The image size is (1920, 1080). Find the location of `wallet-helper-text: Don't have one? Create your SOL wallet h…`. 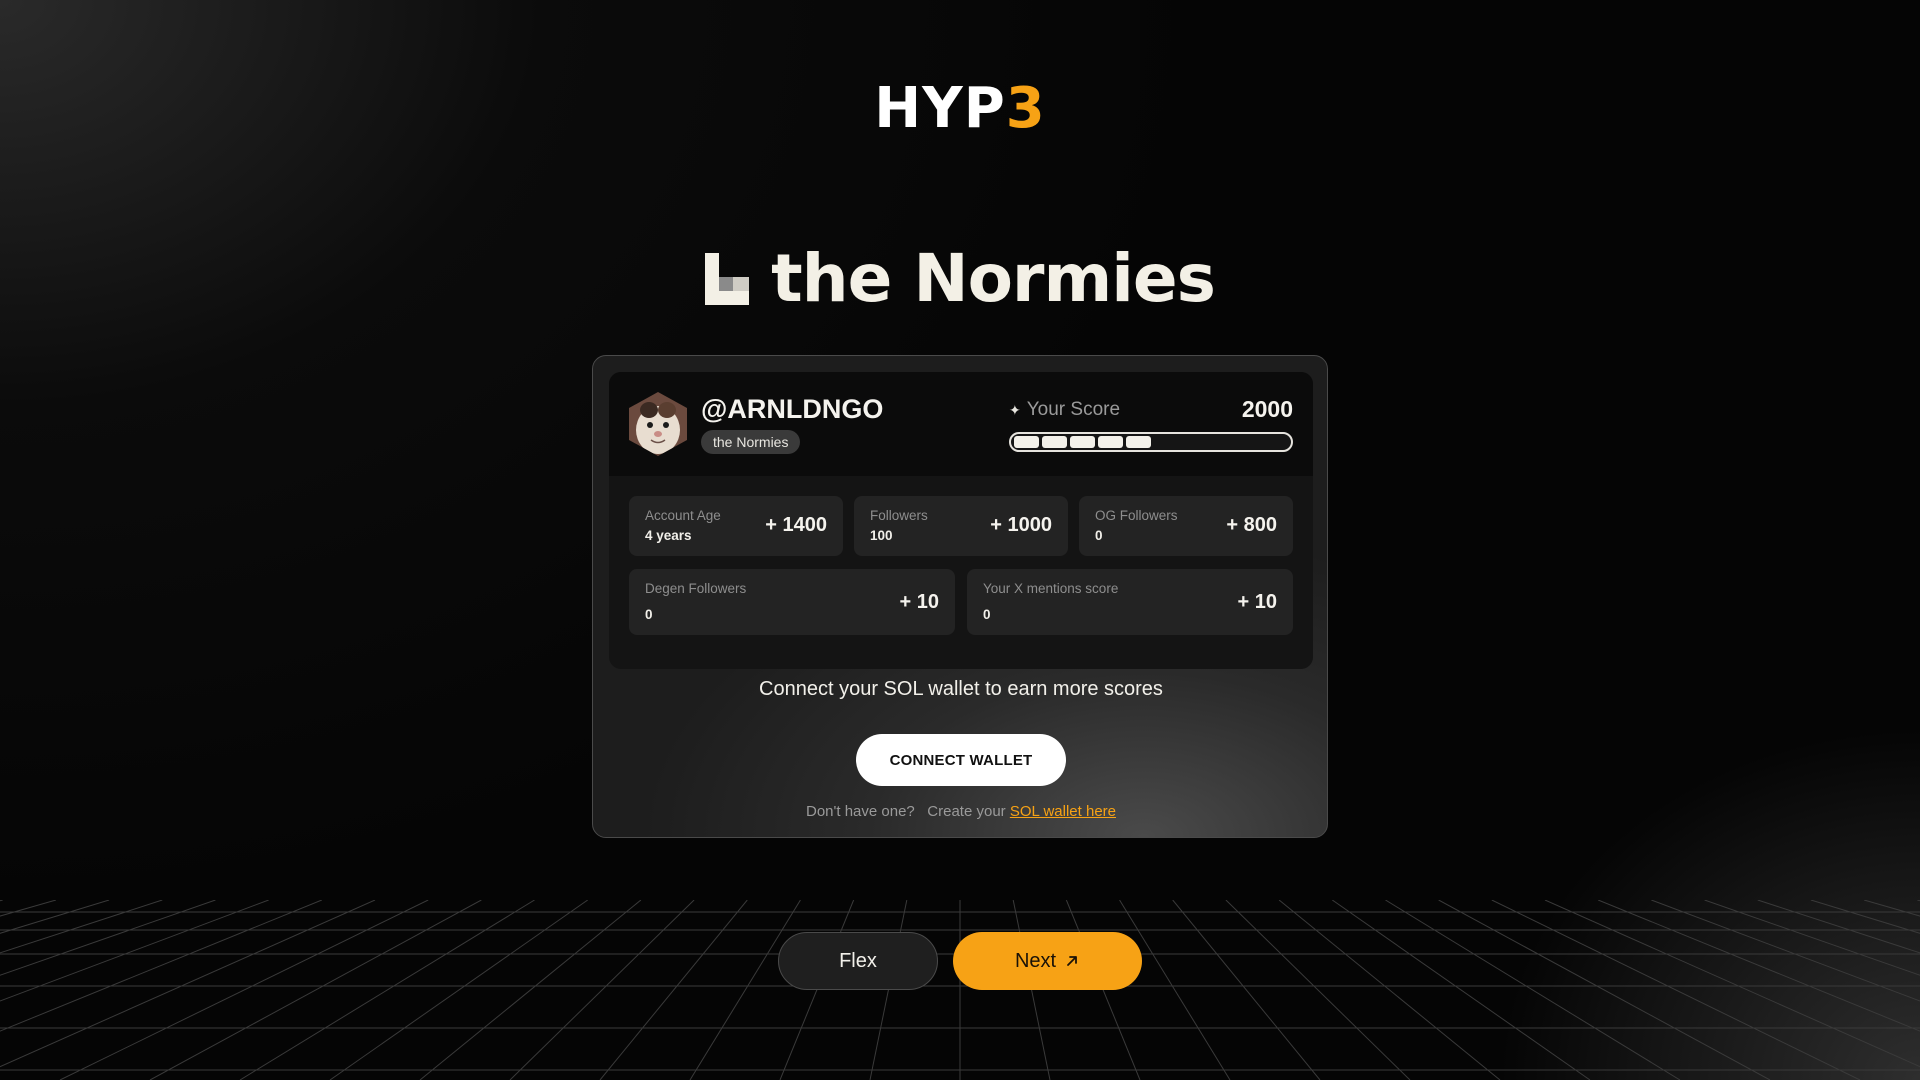

wallet-helper-text: Don't have one? Create your SOL wallet h… is located at coordinates (961, 811).